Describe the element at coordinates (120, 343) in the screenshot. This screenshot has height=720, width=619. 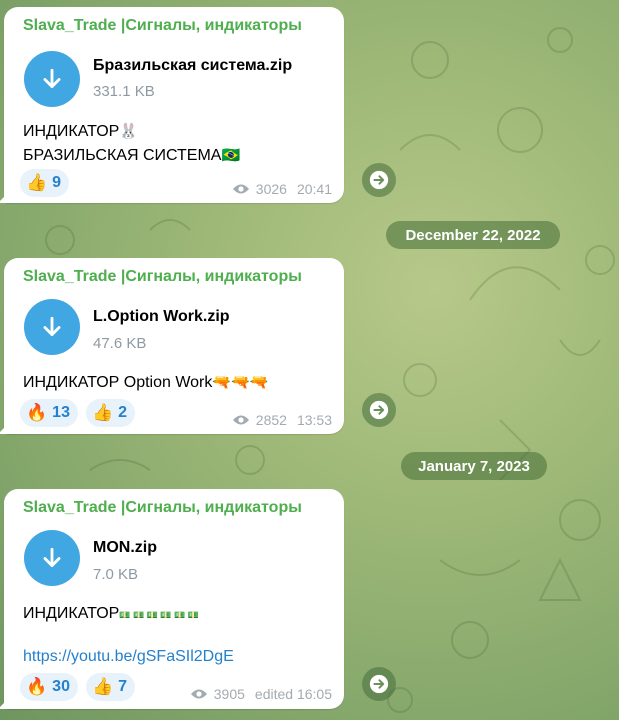
I see `file-size: 47.6 KB` at that location.